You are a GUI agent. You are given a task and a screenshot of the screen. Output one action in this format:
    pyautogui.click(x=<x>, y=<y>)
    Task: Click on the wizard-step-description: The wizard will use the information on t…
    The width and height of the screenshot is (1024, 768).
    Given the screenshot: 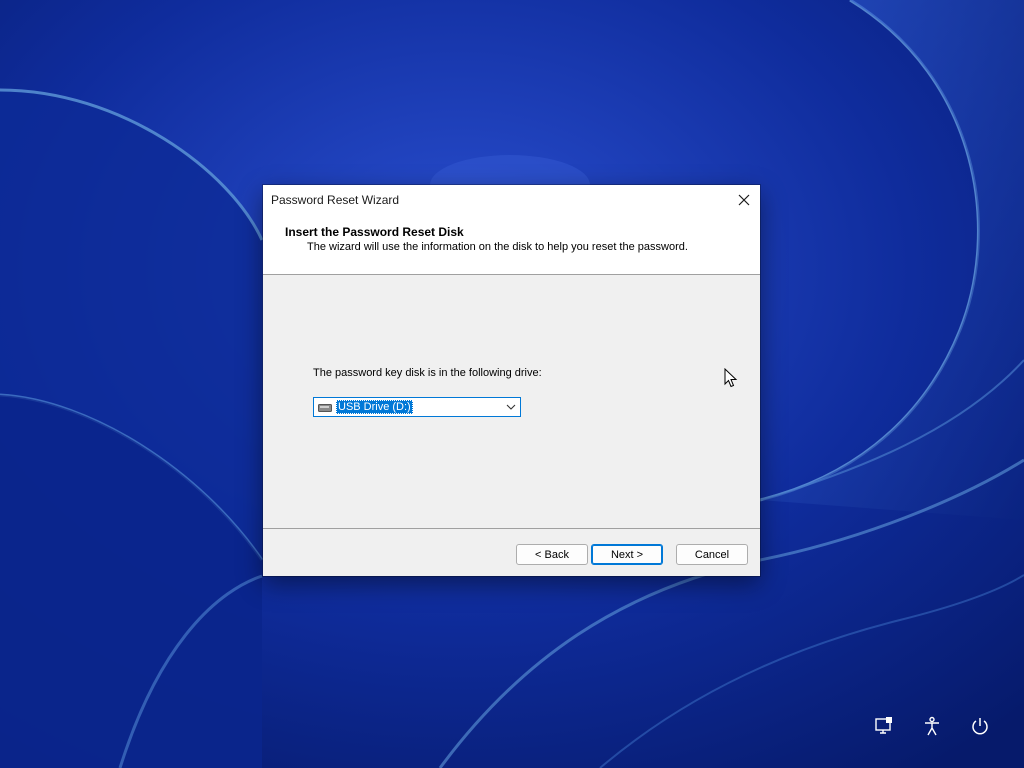 What is the action you would take?
    pyautogui.click(x=497, y=247)
    